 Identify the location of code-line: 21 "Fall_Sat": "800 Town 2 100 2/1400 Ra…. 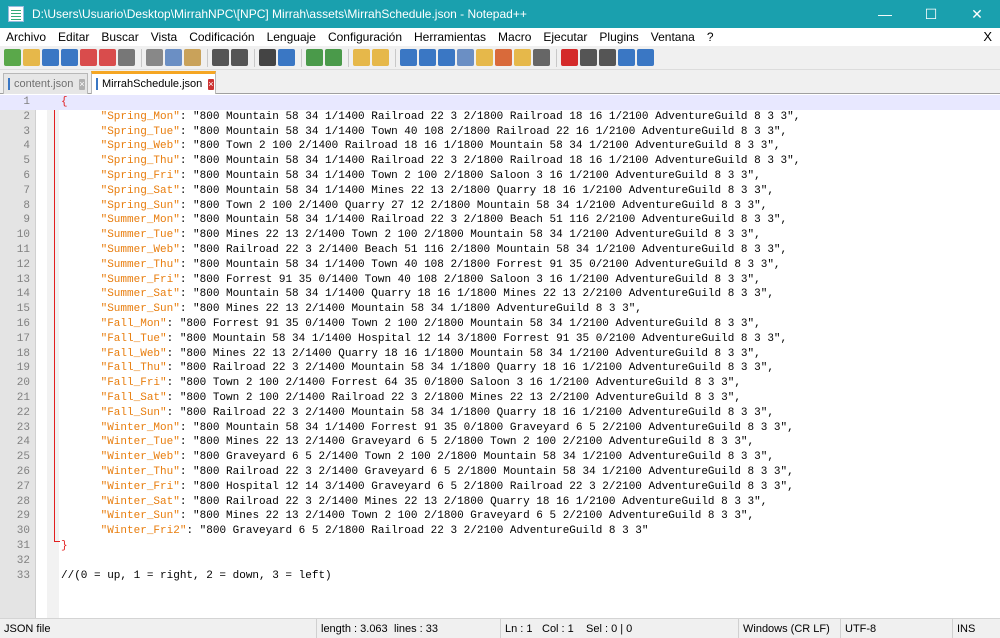
(500, 398).